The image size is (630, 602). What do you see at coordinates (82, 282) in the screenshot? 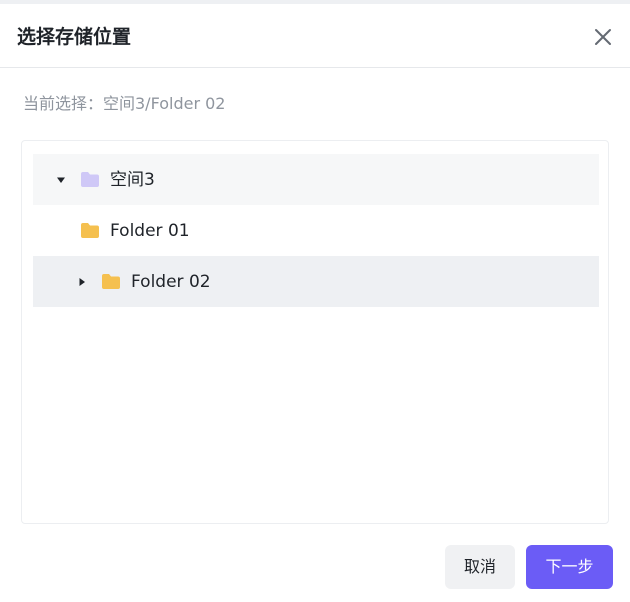
I see `caret-right-icon` at bounding box center [82, 282].